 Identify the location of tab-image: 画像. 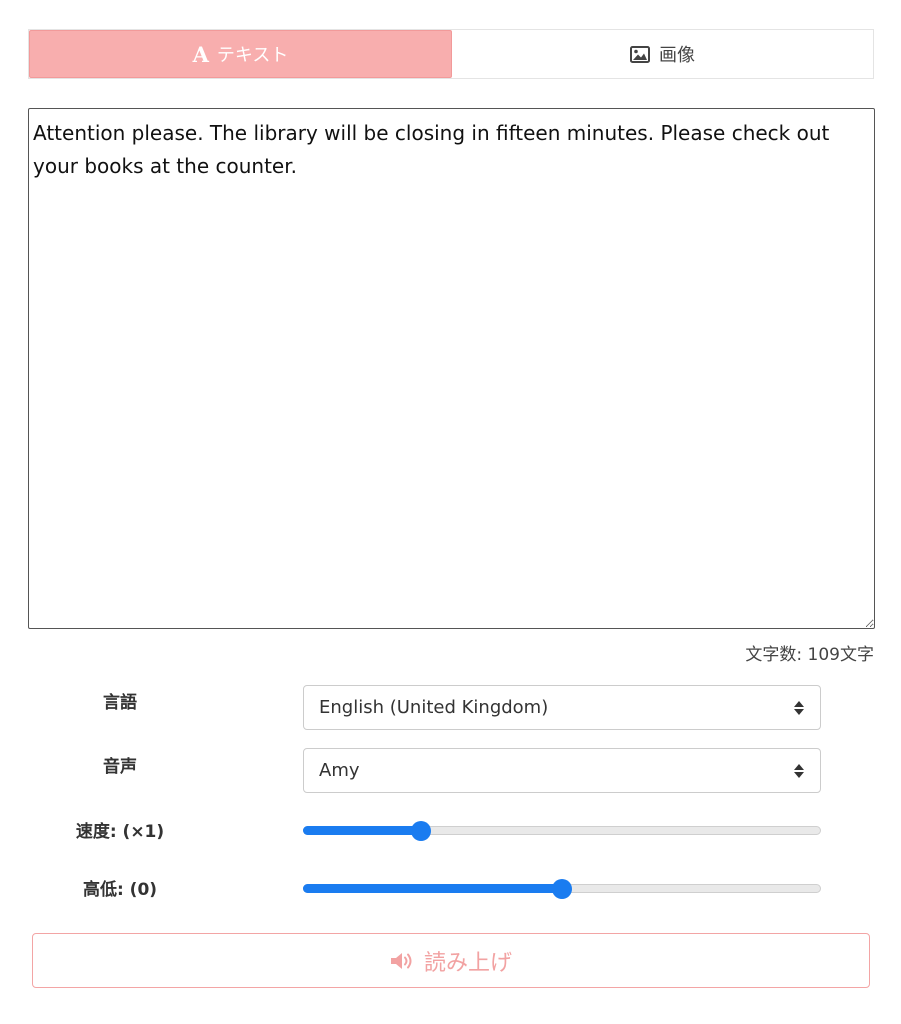
(662, 54).